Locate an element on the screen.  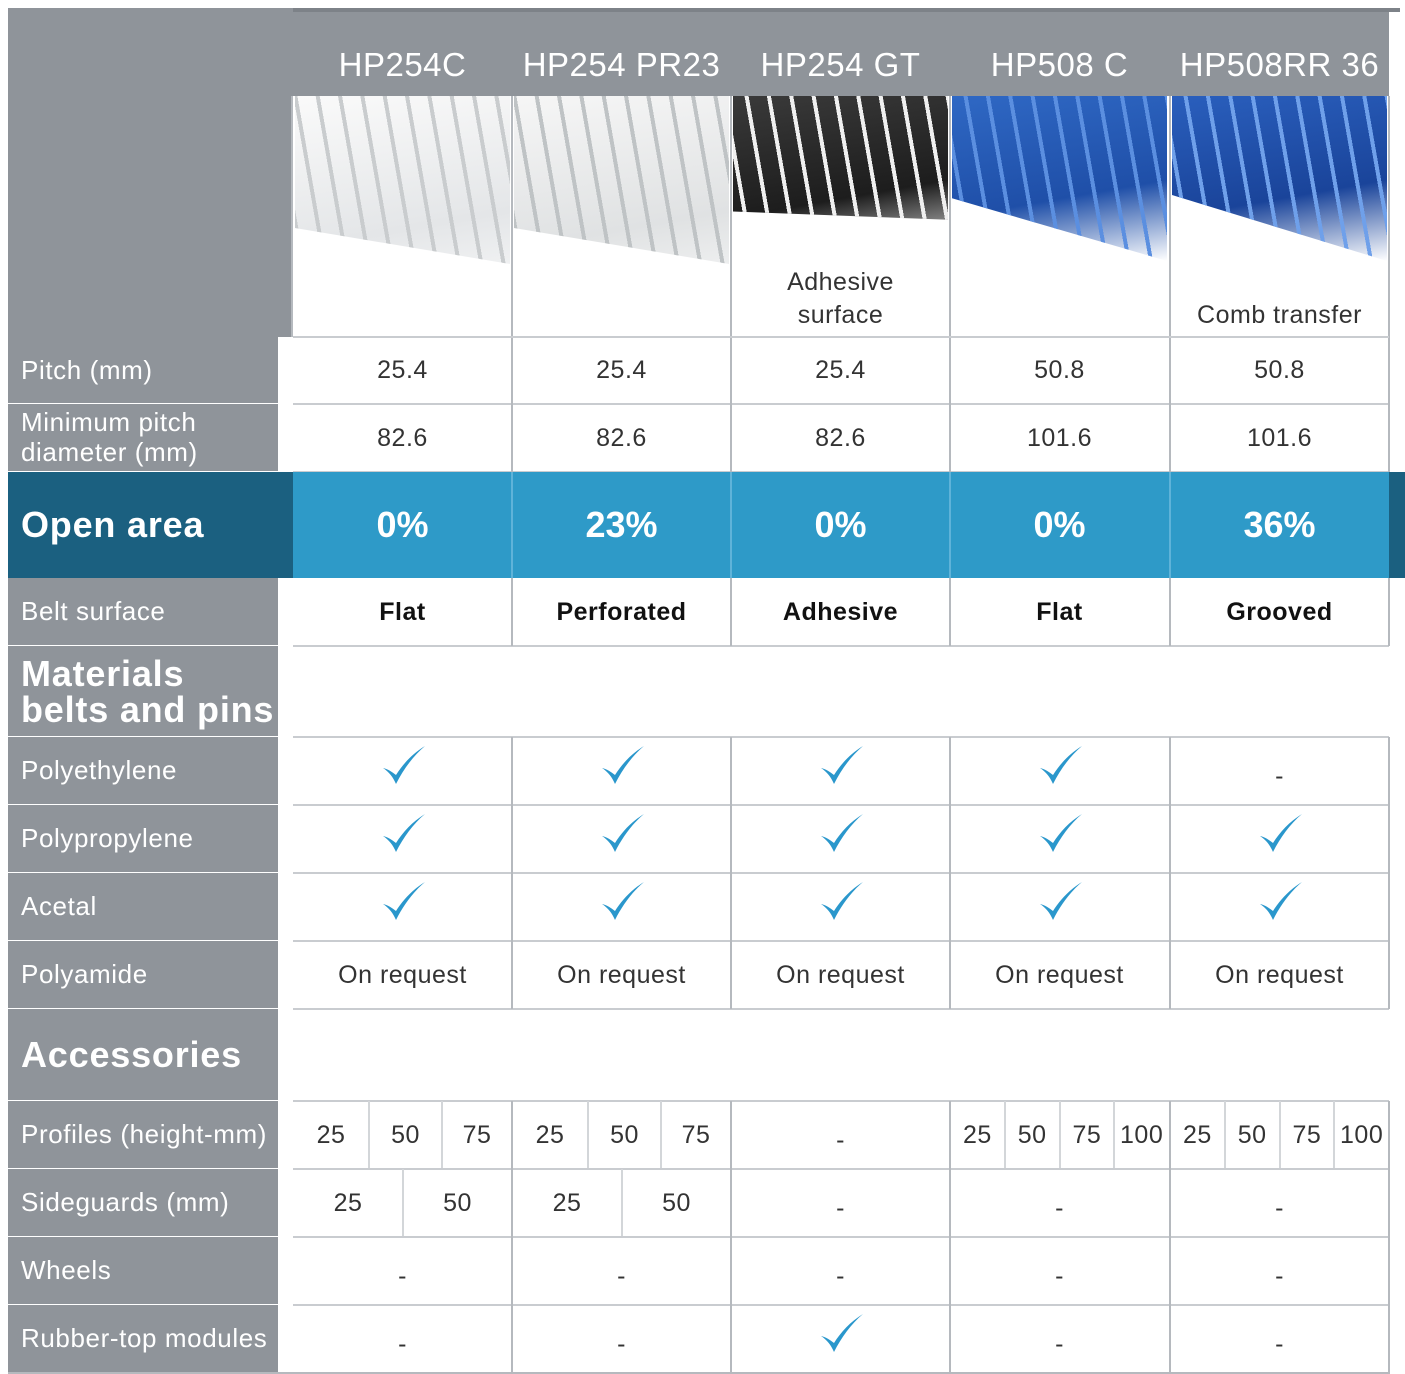
column-header: HP508 C is located at coordinates (1059, 64).